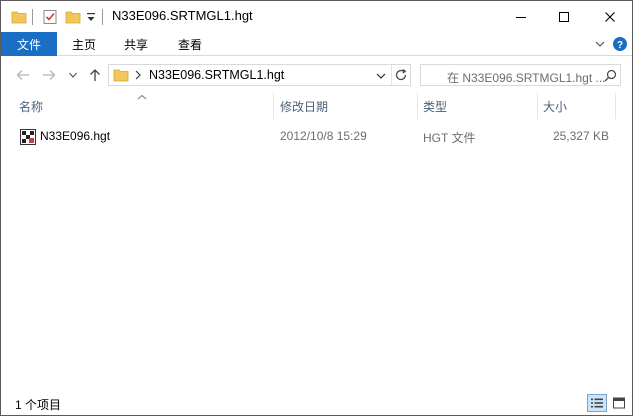 This screenshot has width=633, height=416. I want to click on close-button, so click(609, 16).